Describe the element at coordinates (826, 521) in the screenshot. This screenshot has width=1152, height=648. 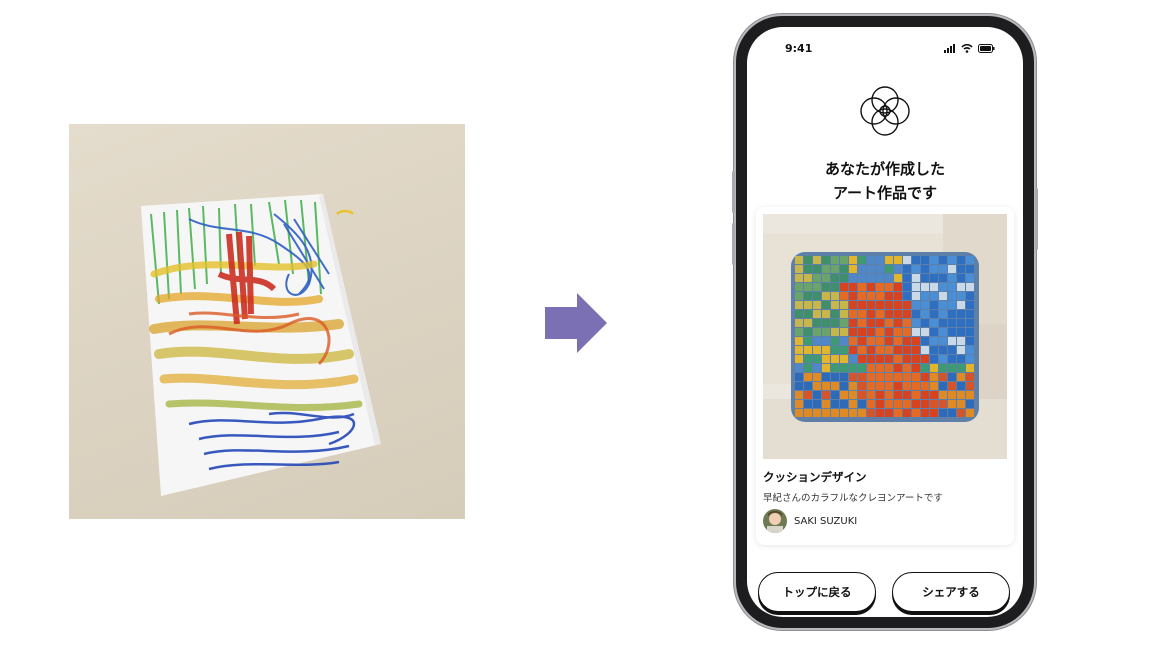
I see `author-name: SAKI SUZUKI` at that location.